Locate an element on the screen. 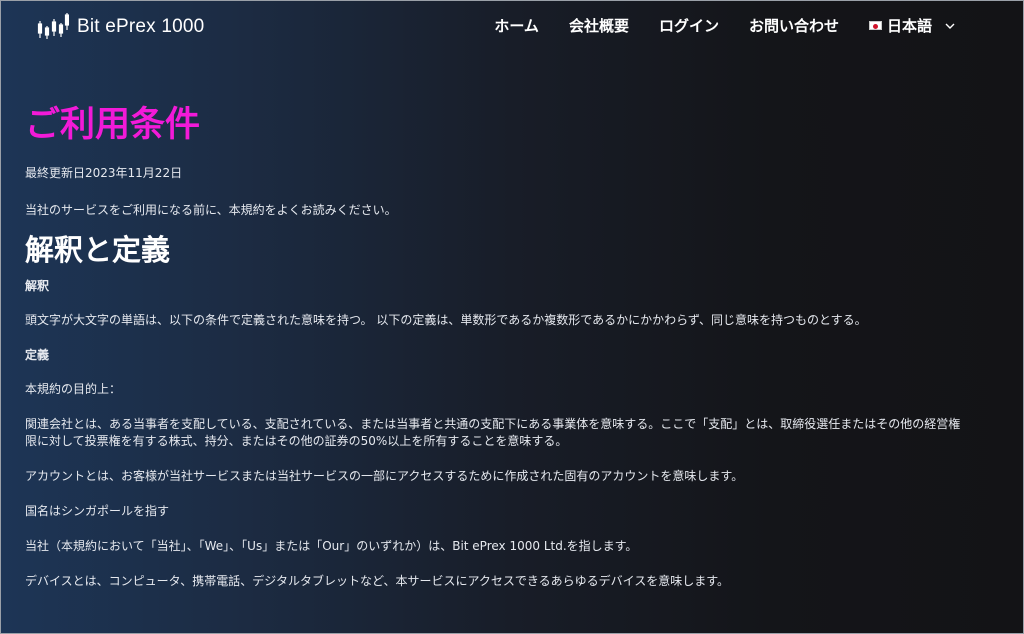  nav-home: ホーム is located at coordinates (516, 25).